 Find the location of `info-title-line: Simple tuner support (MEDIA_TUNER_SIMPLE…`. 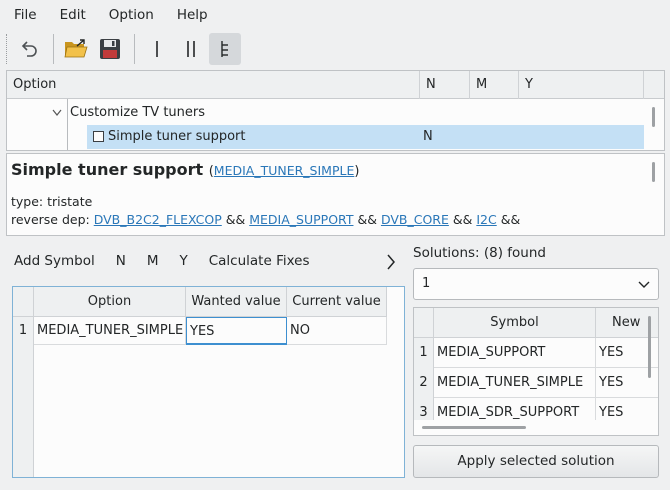

info-title-line: Simple tuner support (MEDIA_TUNER_SIMPLE… is located at coordinates (335, 169).